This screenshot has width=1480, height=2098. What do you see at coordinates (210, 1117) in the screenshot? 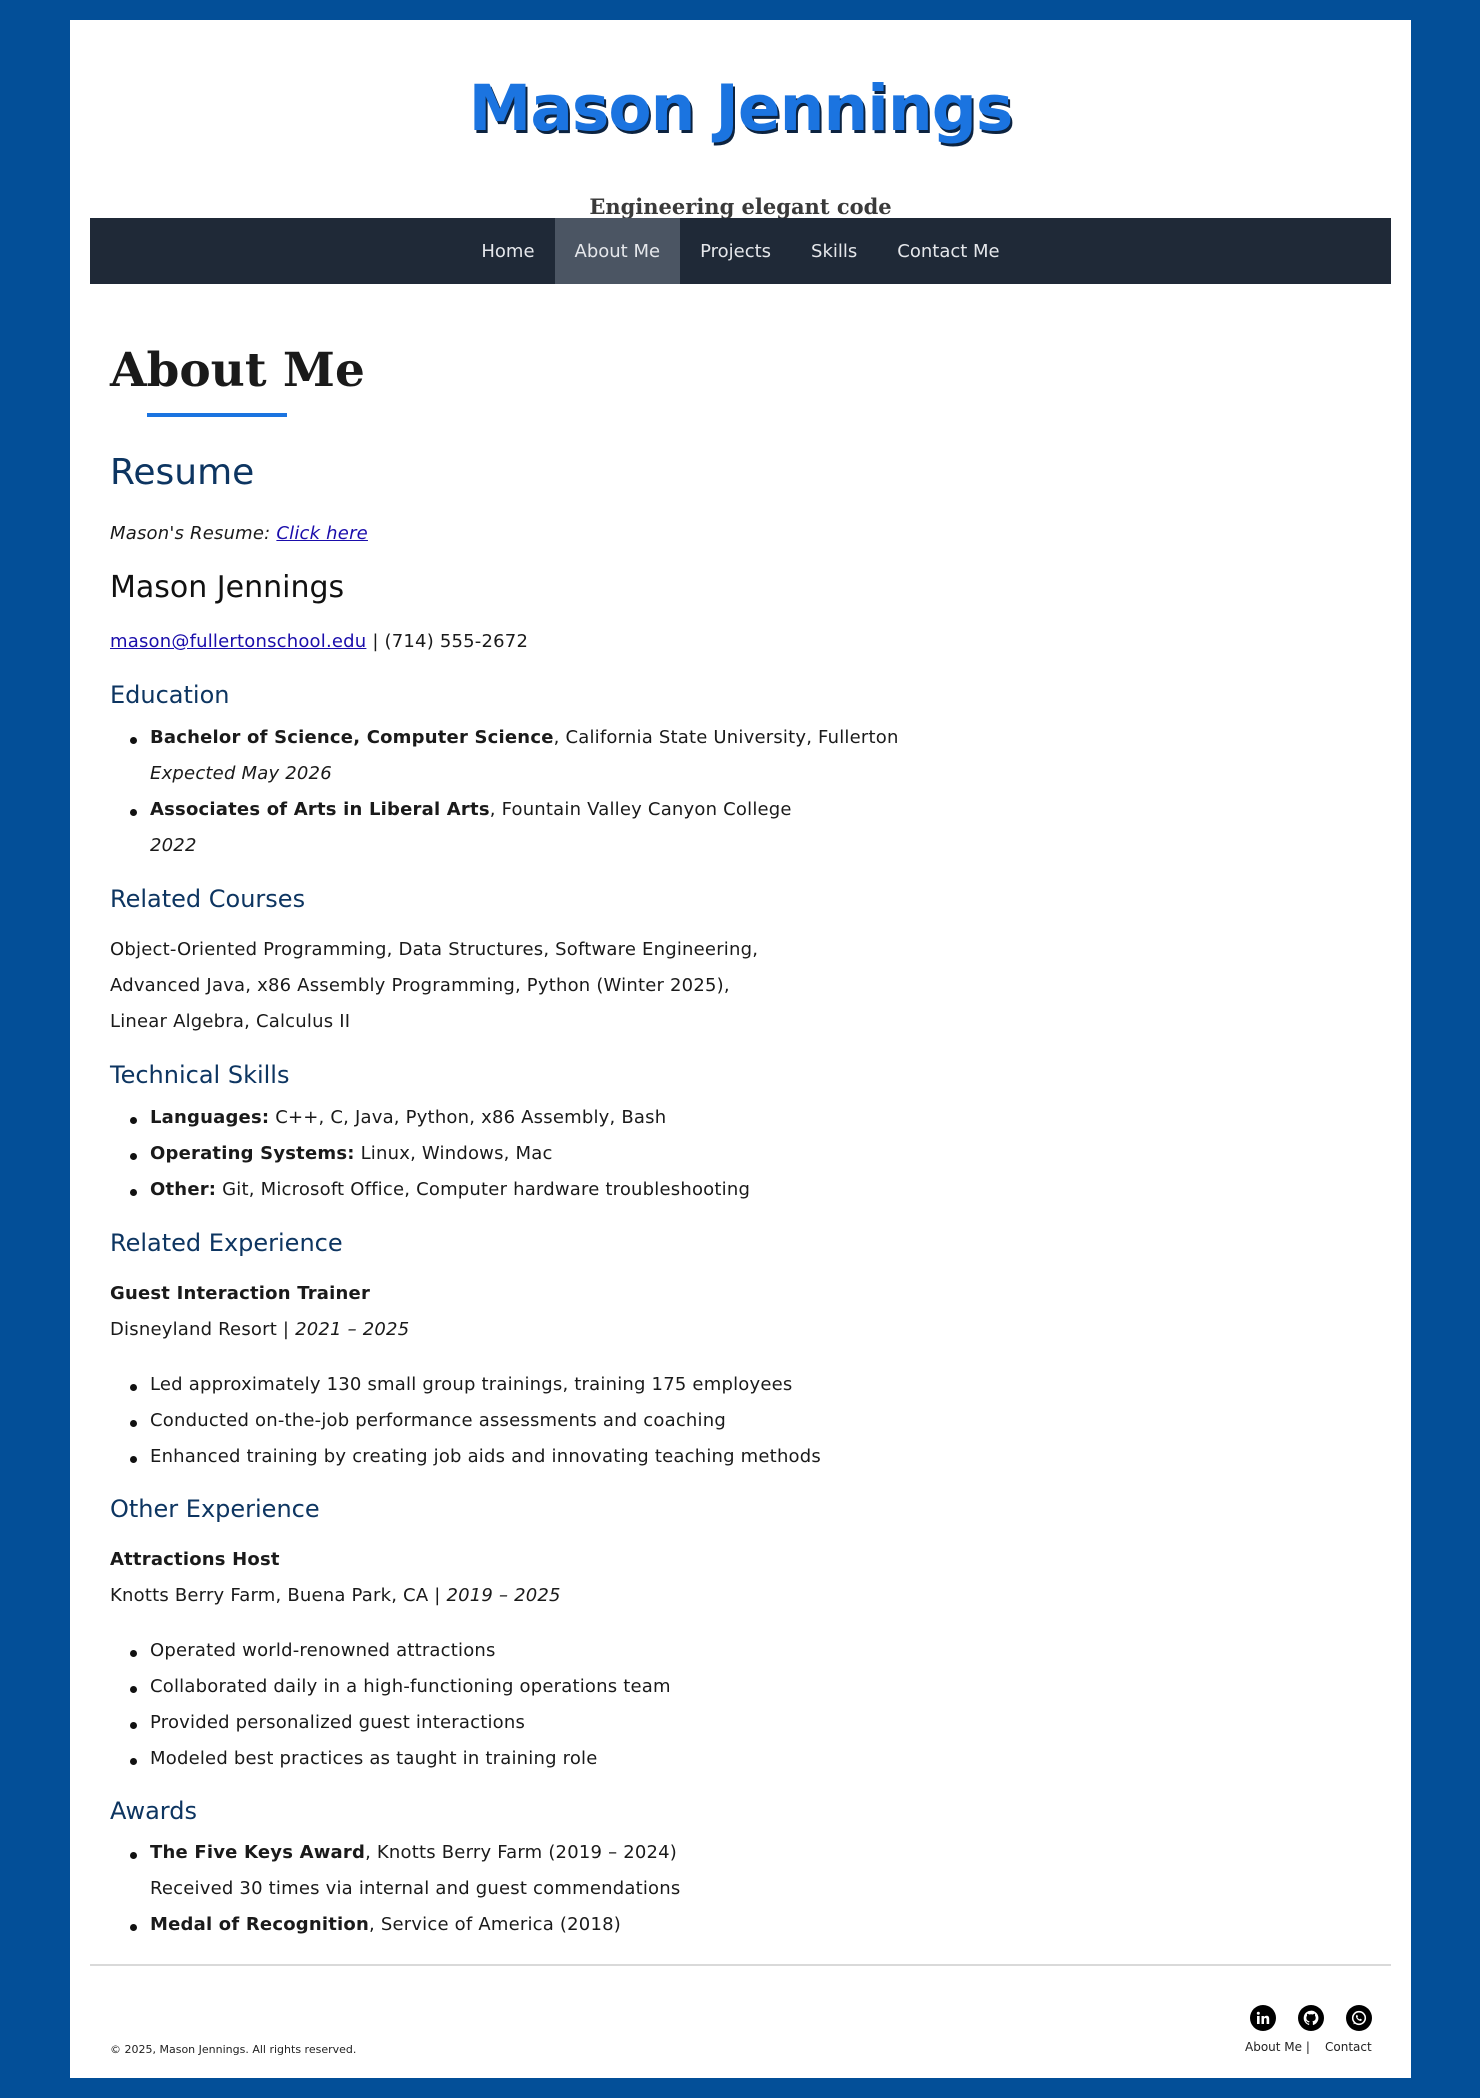
I see `skill-label: Languages:` at bounding box center [210, 1117].